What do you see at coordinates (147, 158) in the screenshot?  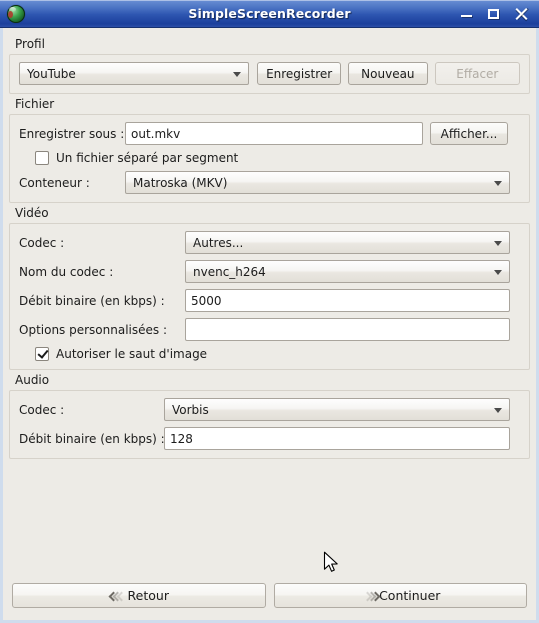 I see `separate-file-label: Un fichier séparé par segment` at bounding box center [147, 158].